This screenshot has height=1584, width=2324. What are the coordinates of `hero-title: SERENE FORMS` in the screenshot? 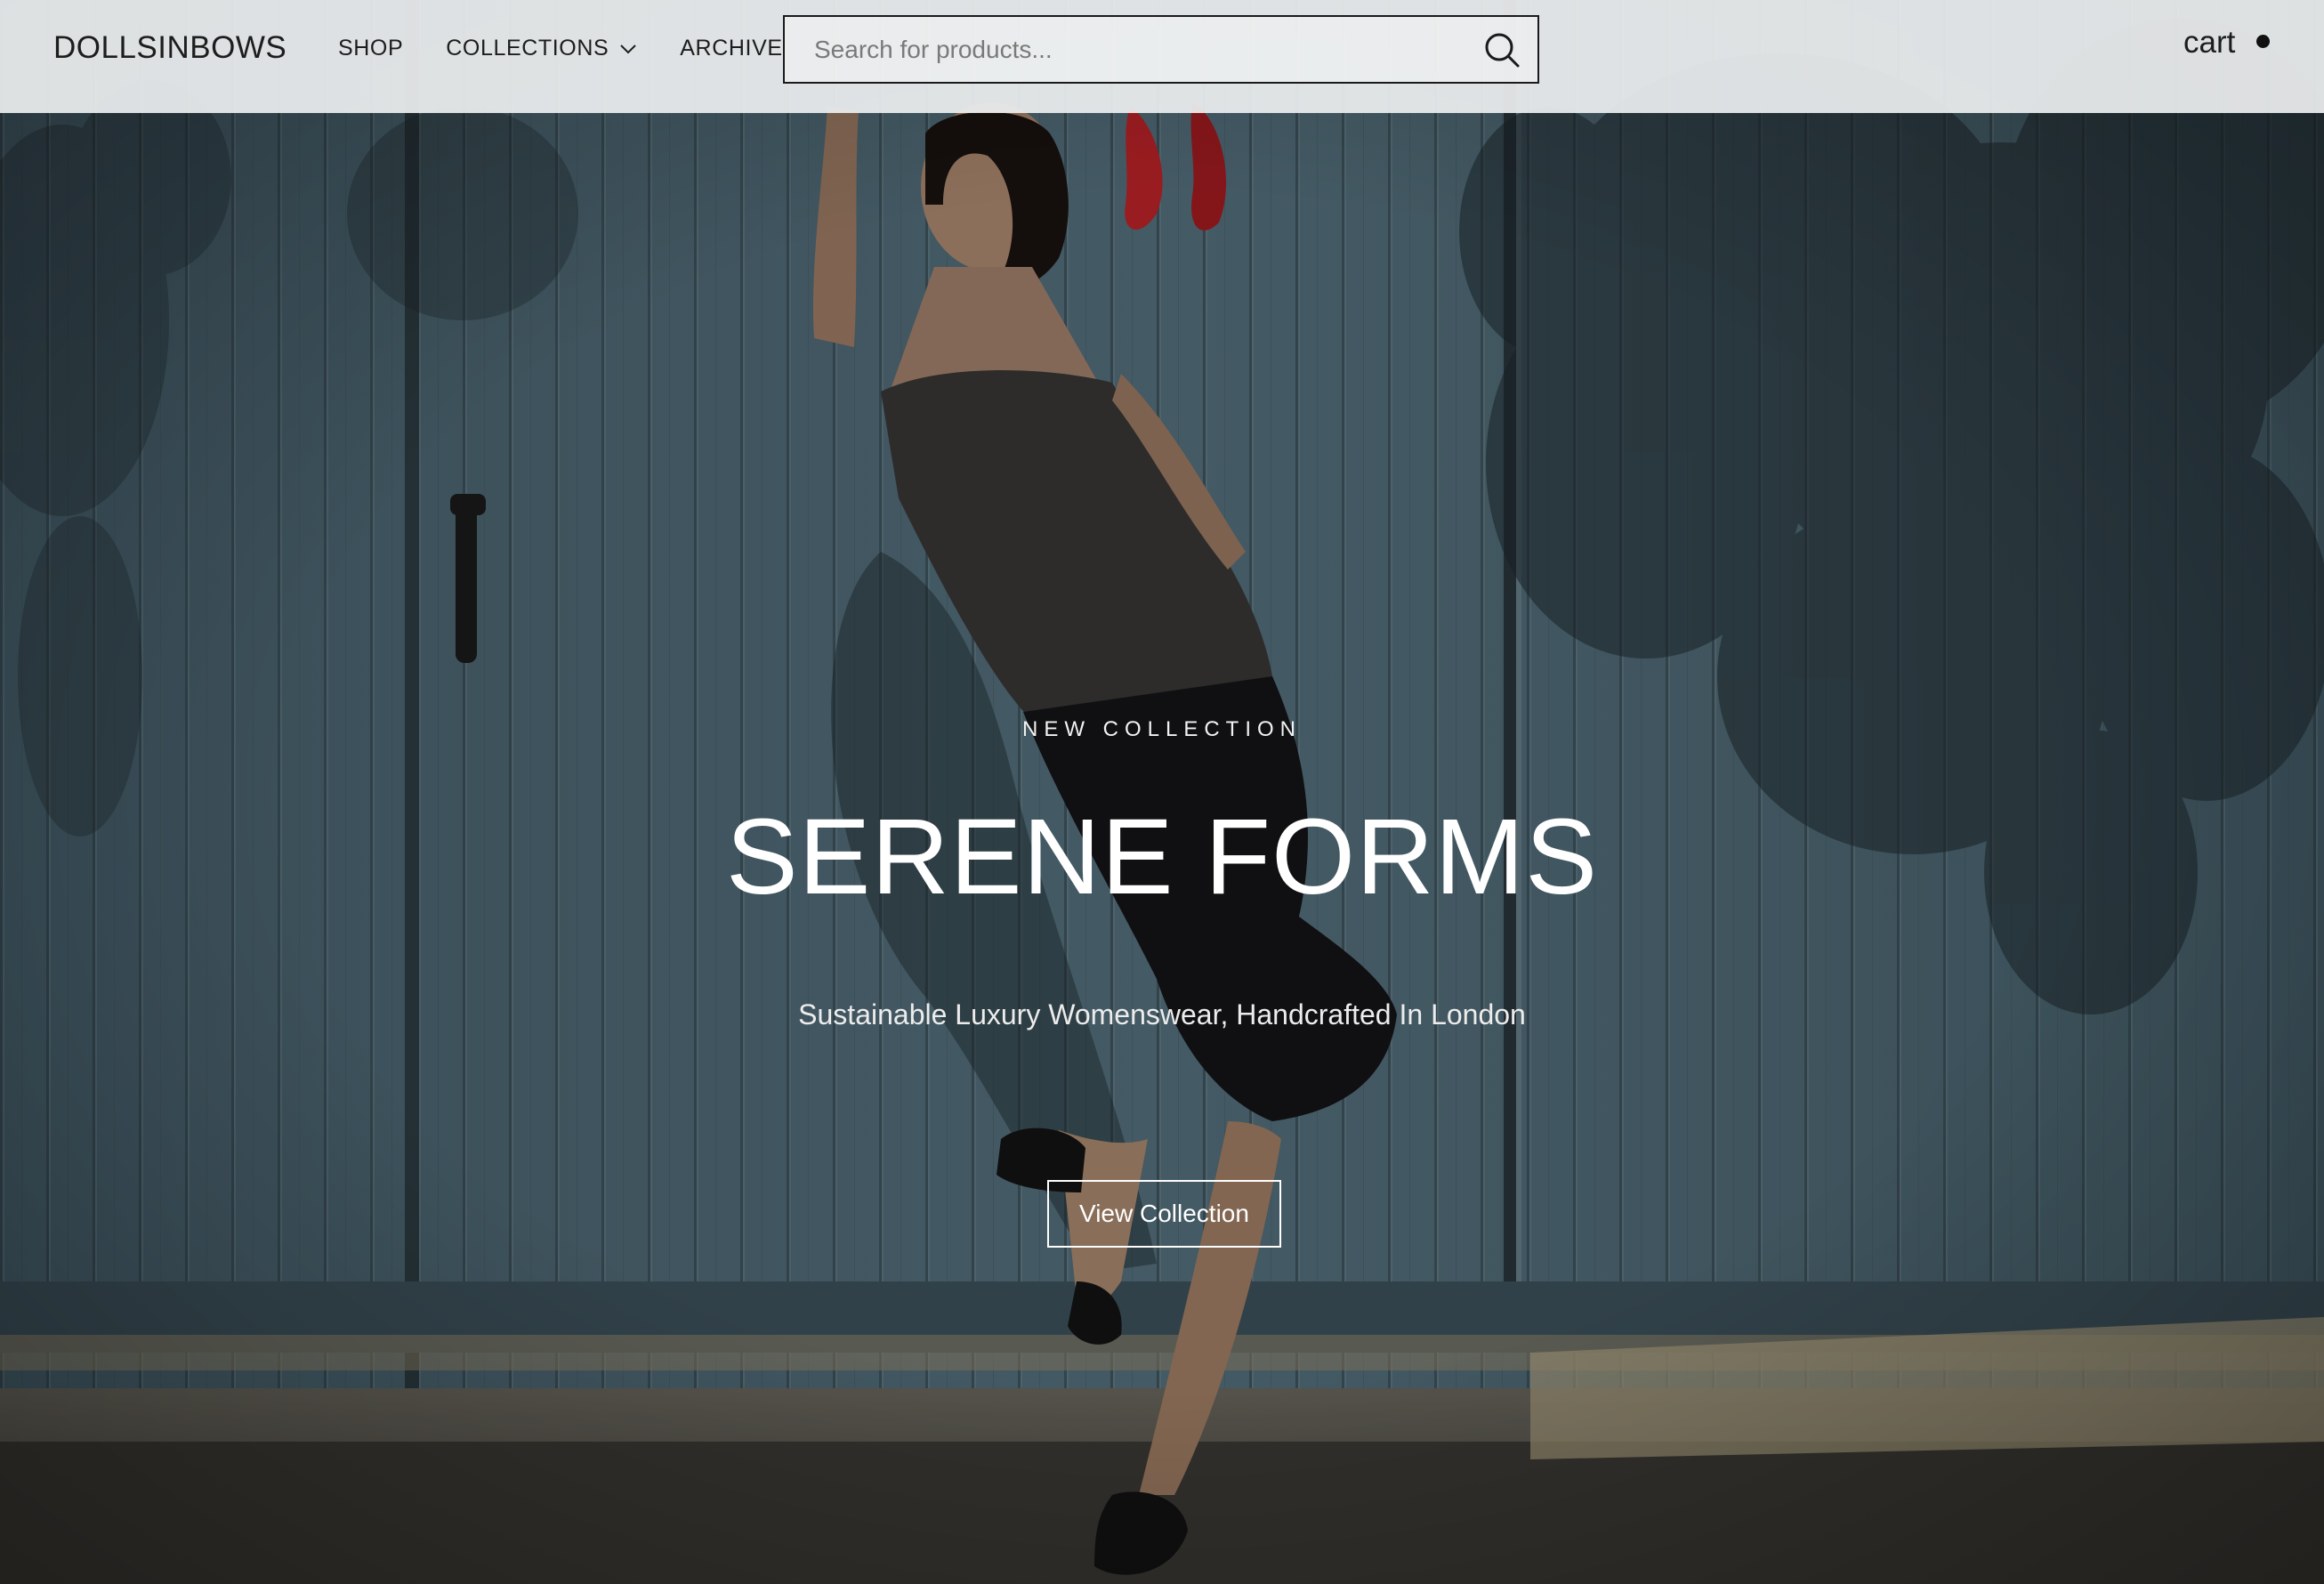 It's located at (1162, 856).